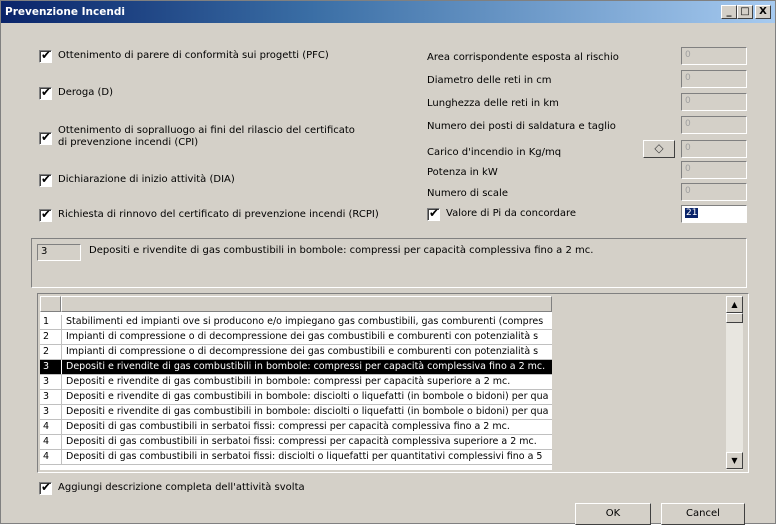  What do you see at coordinates (714, 192) in the screenshot?
I see `scale-field: 0` at bounding box center [714, 192].